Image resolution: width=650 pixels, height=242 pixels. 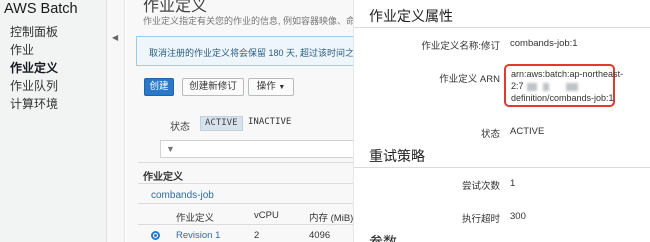 I want to click on status-value: ACTIVE, so click(x=527, y=131).